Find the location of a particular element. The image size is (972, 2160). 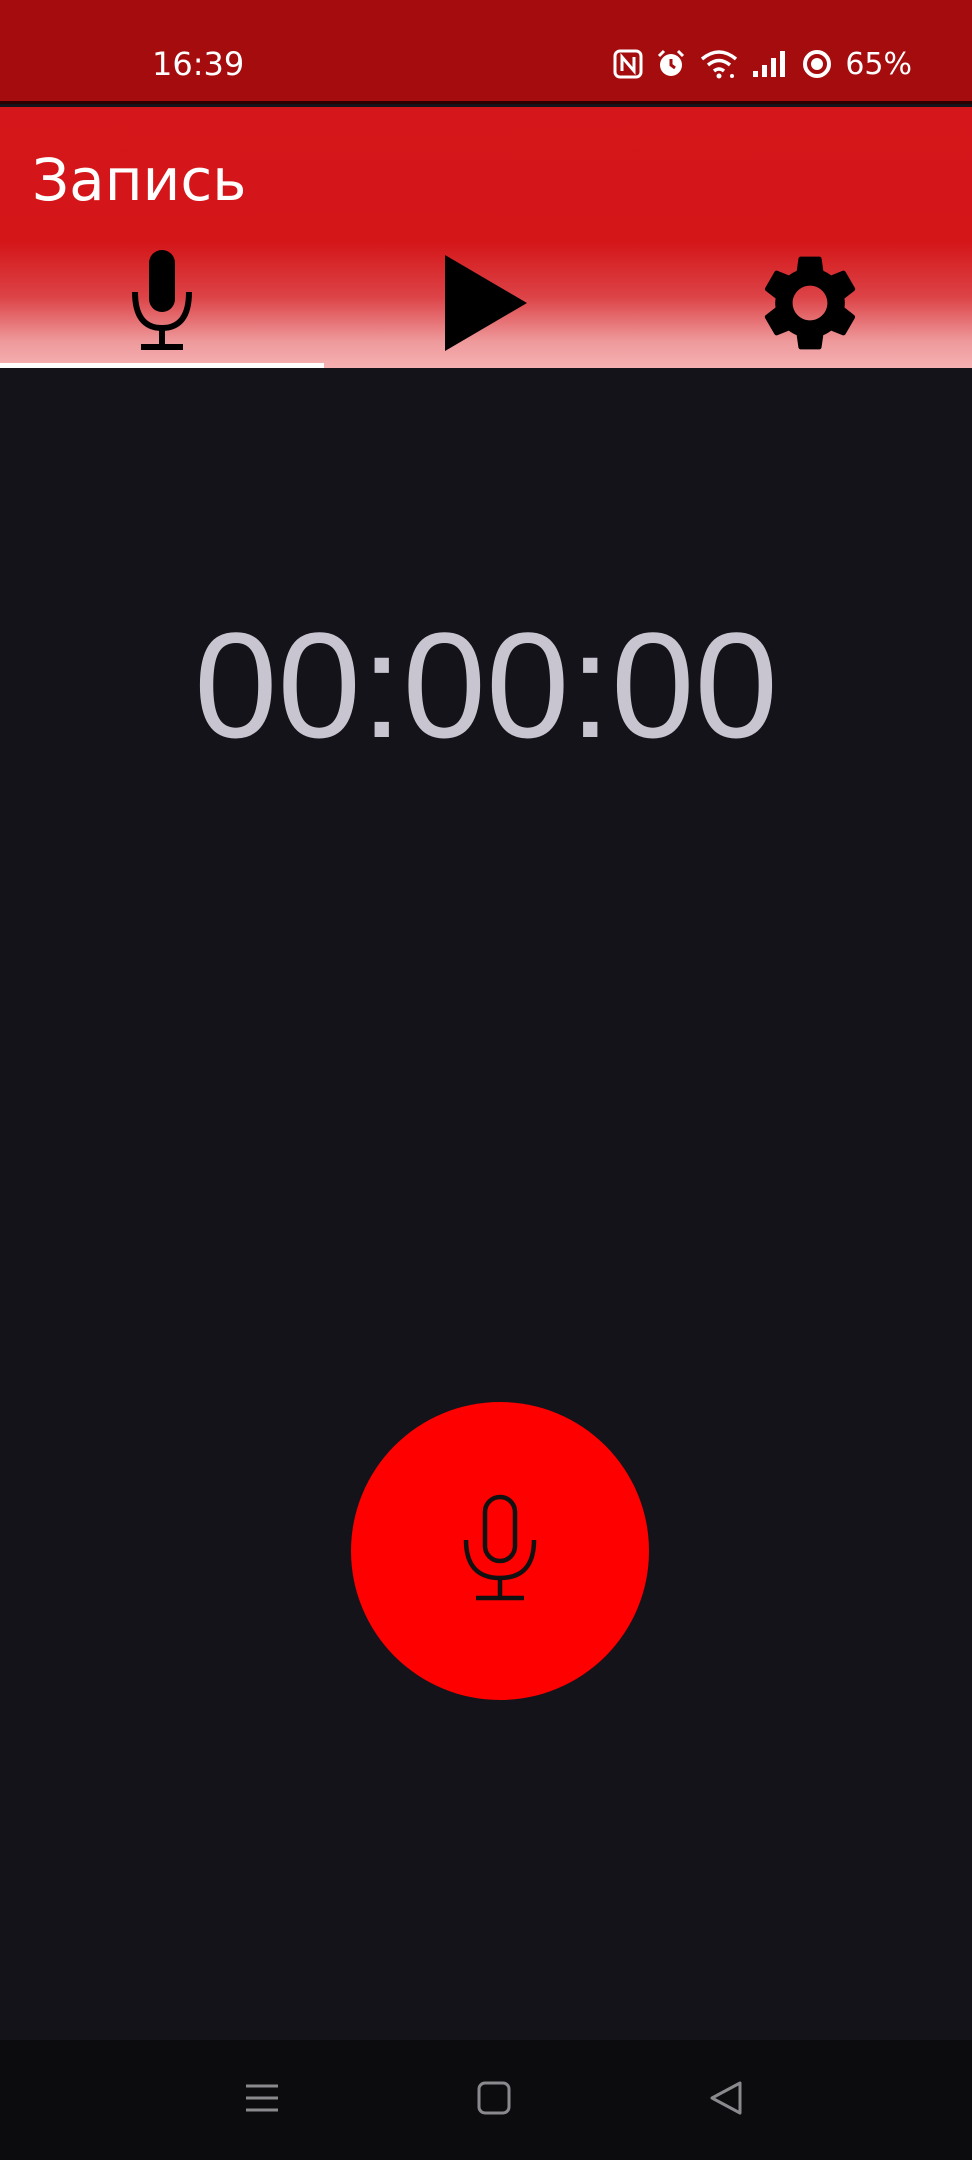

tab-playback is located at coordinates (486, 305).